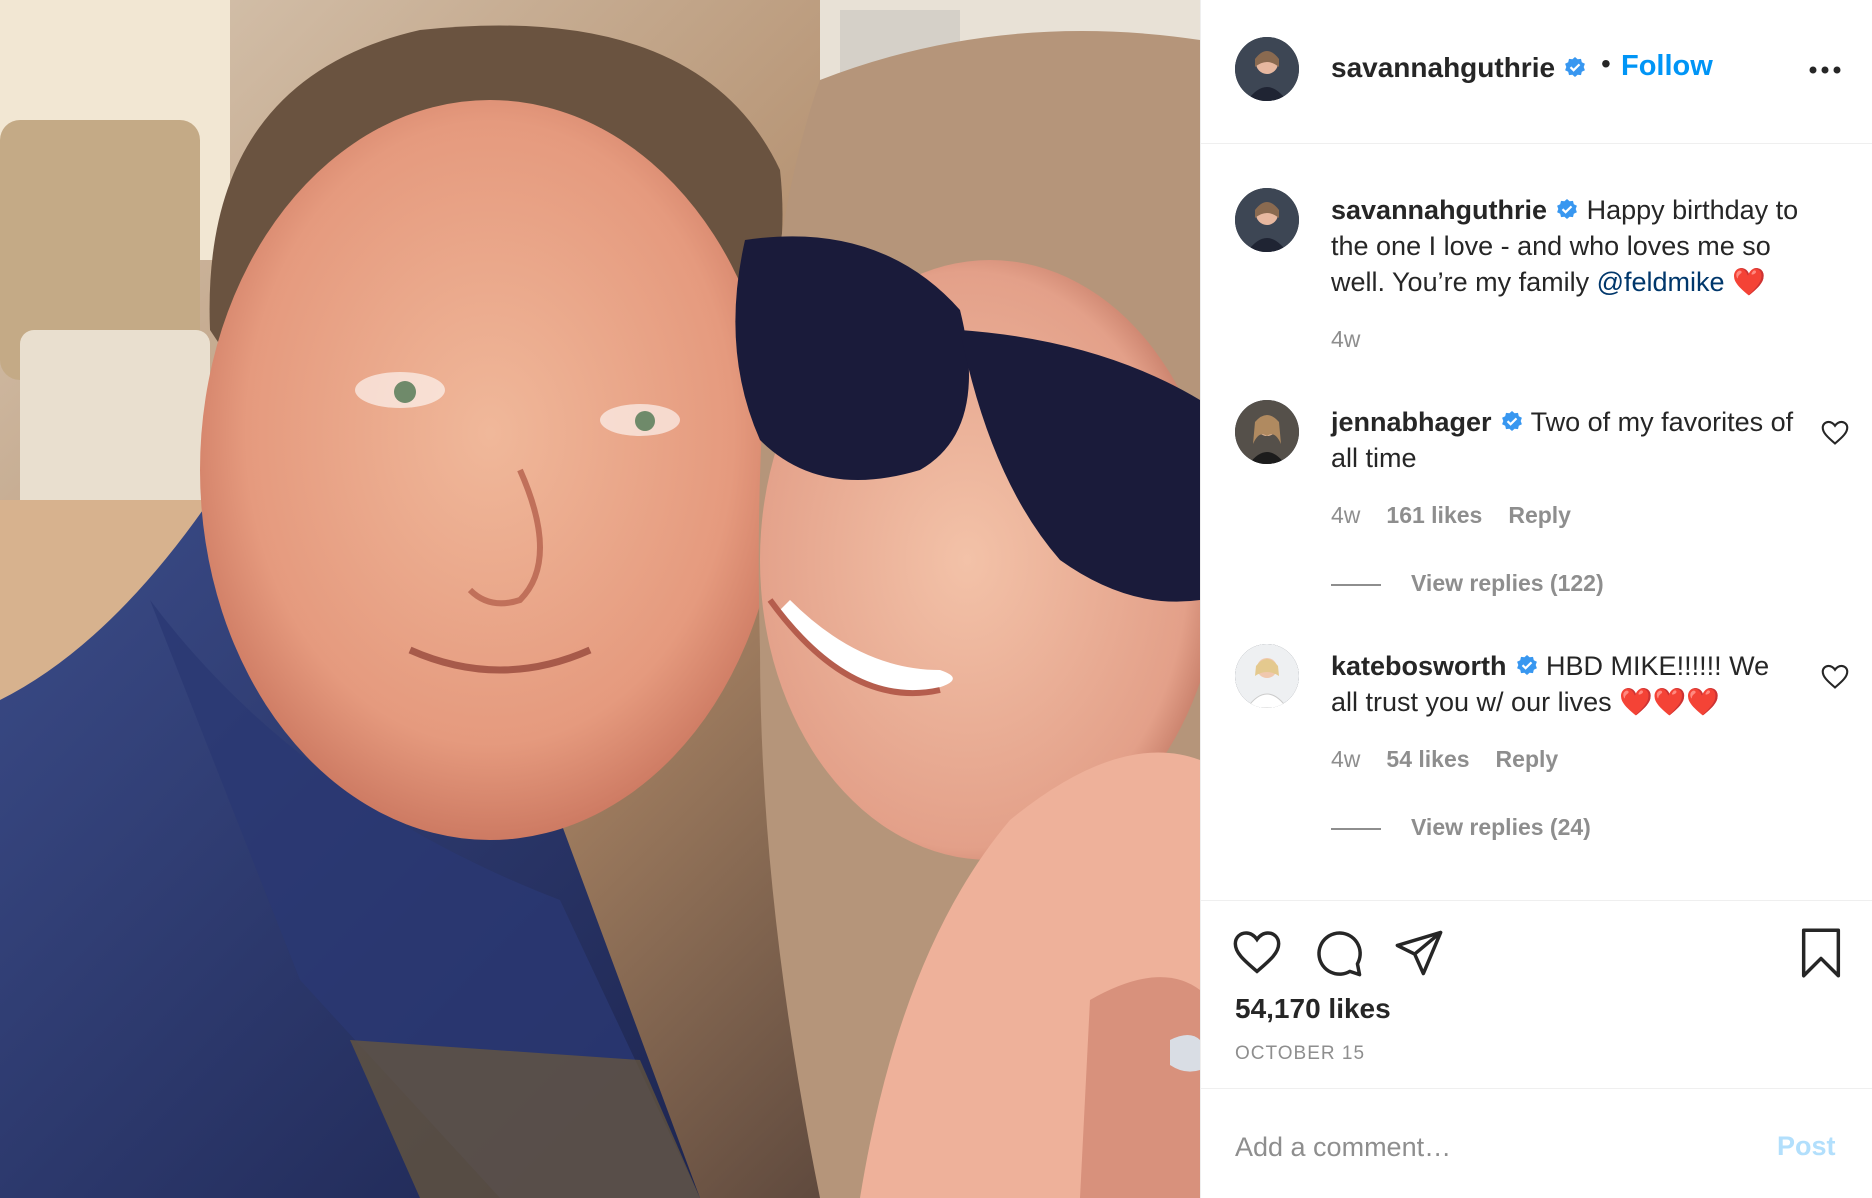  What do you see at coordinates (1300, 1054) in the screenshot?
I see `post-date: OCTOBER 15` at bounding box center [1300, 1054].